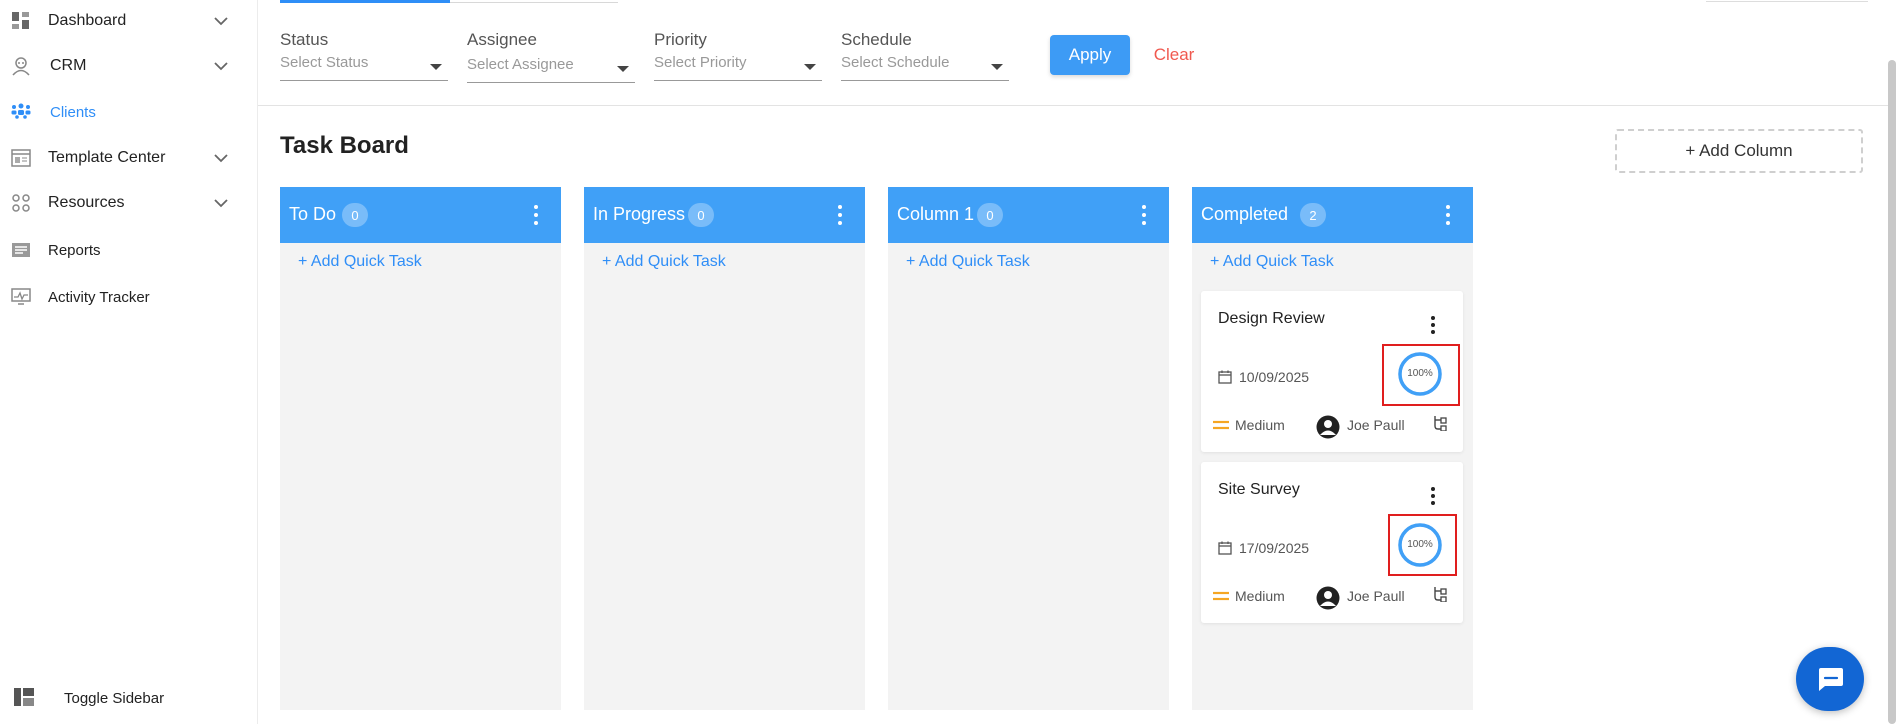  I want to click on column-title: In Progress, so click(639, 214).